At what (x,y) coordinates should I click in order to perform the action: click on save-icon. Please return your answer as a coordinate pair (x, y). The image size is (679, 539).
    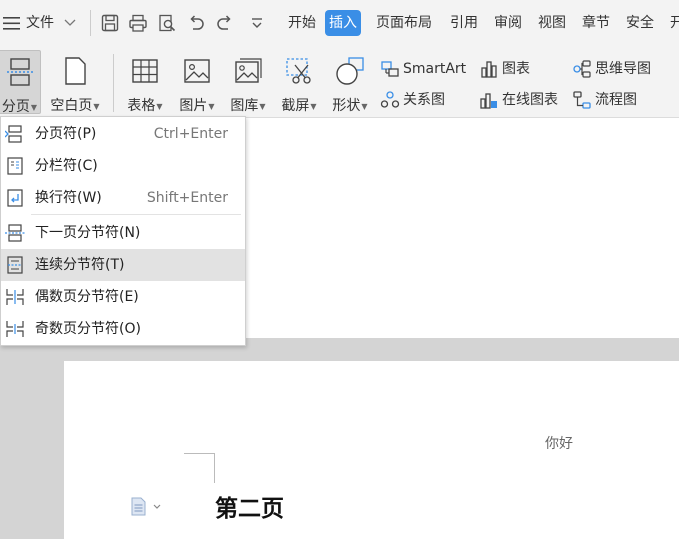
    Looking at the image, I should click on (110, 23).